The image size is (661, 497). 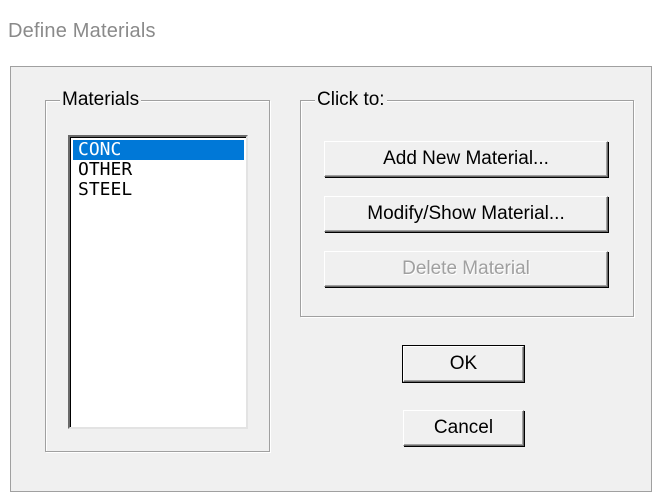 What do you see at coordinates (158, 190) in the screenshot?
I see `list-item-steel: STEEL` at bounding box center [158, 190].